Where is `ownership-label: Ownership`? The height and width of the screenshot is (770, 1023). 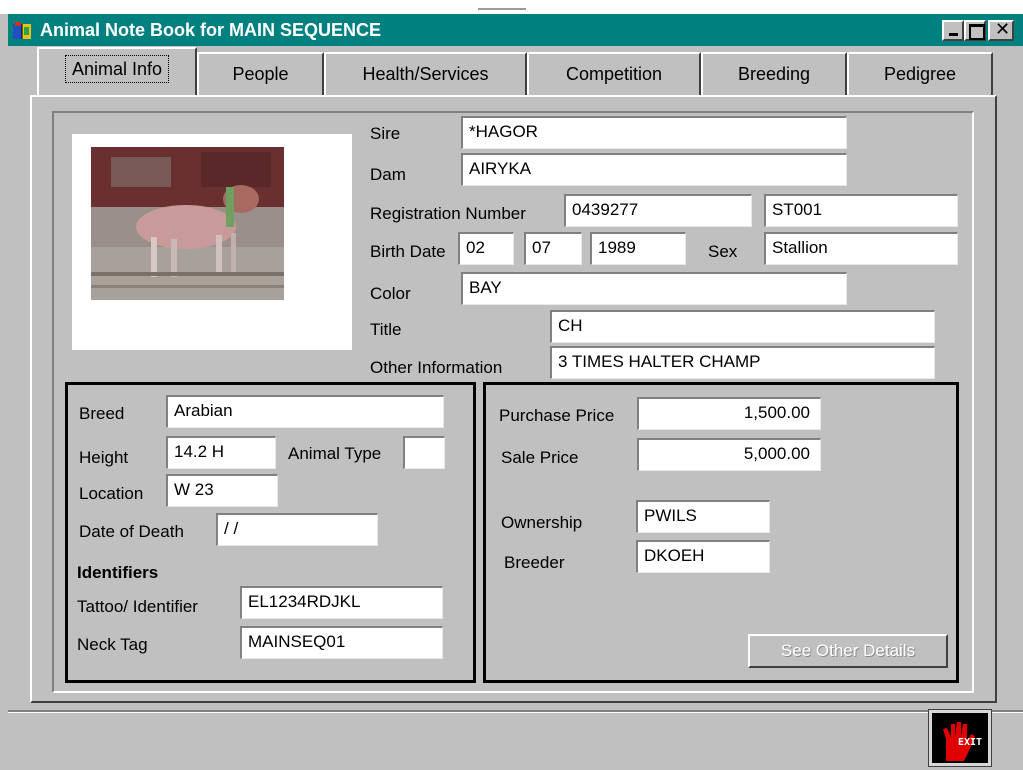
ownership-label: Ownership is located at coordinates (542, 522).